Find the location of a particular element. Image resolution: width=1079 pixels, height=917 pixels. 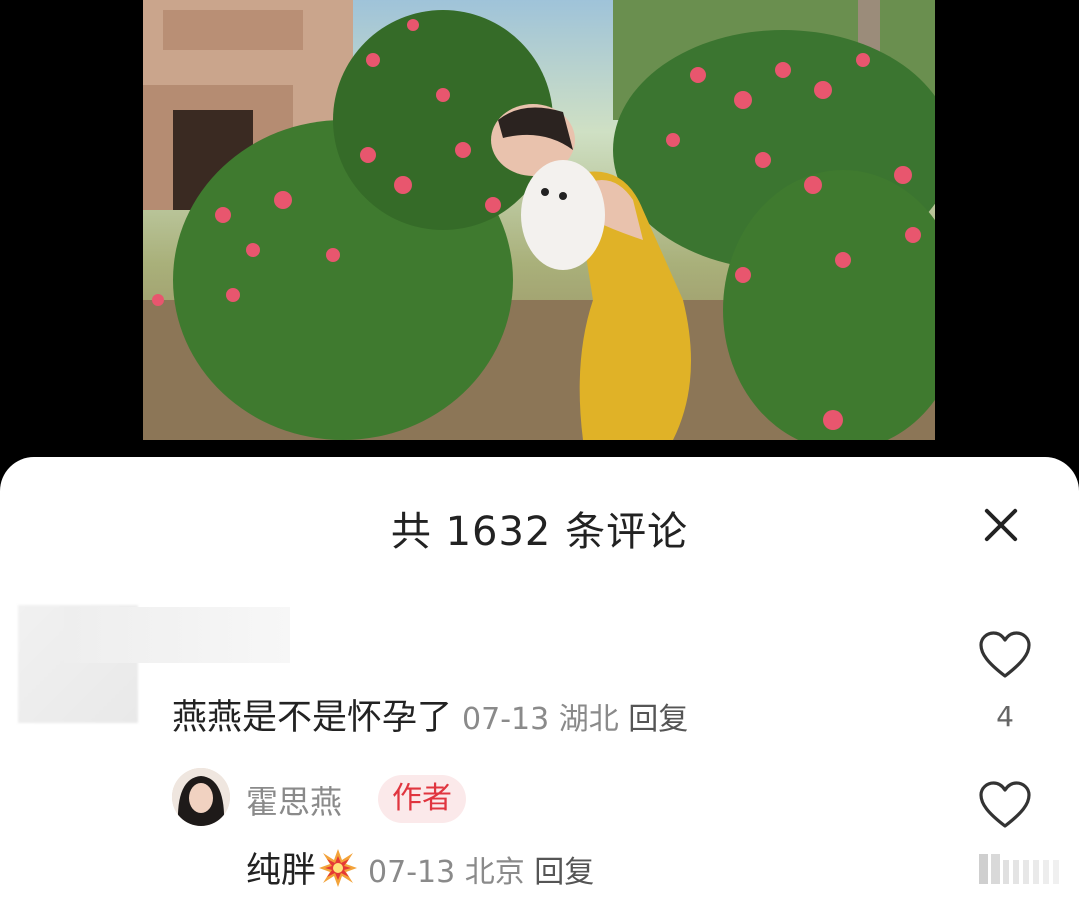

comment-count-title: 共 1632 条评论 is located at coordinates (539, 532).